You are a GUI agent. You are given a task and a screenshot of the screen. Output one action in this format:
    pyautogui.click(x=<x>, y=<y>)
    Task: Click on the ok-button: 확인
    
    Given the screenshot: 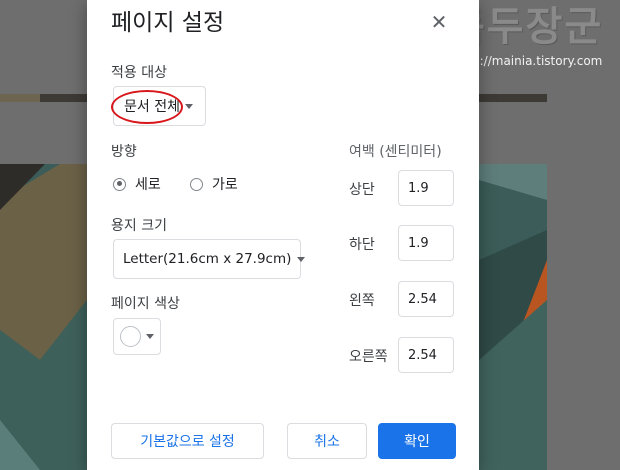 What is the action you would take?
    pyautogui.click(x=417, y=441)
    